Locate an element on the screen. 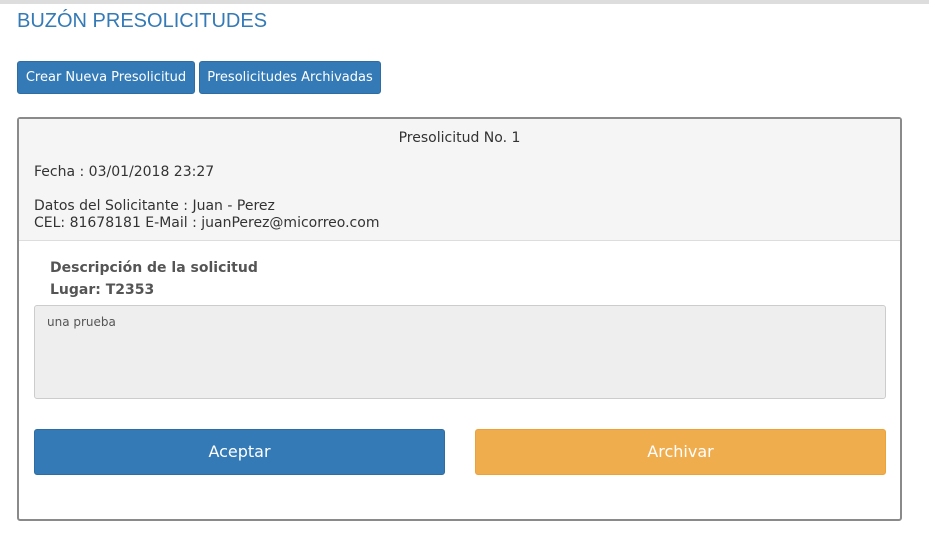 The image size is (929, 537). location-label: Lugar: T2353 is located at coordinates (102, 290).